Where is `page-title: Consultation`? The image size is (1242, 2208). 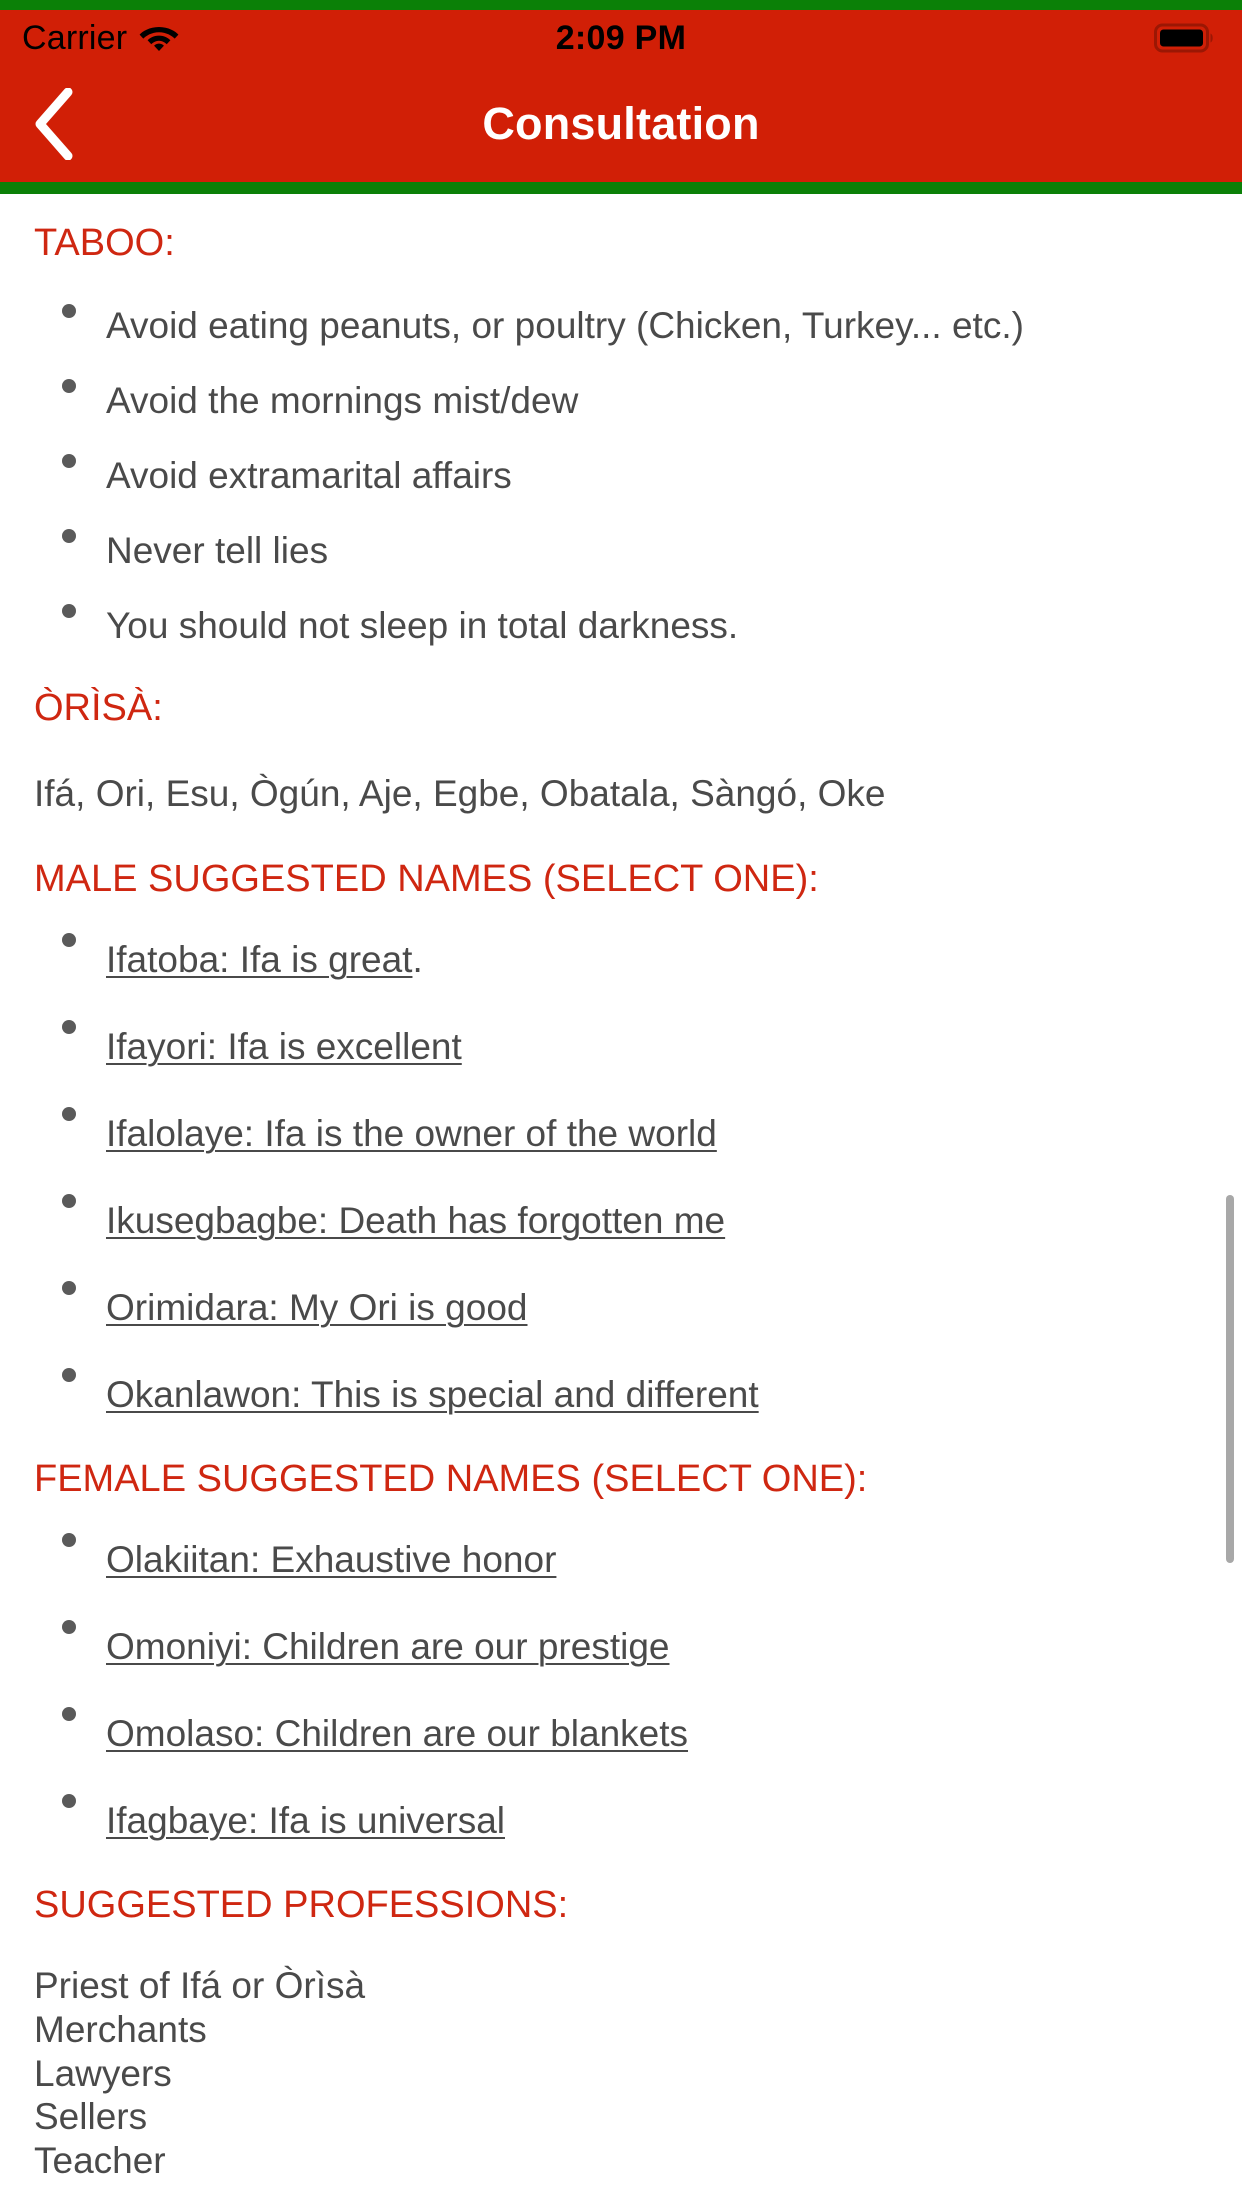 page-title: Consultation is located at coordinates (621, 123).